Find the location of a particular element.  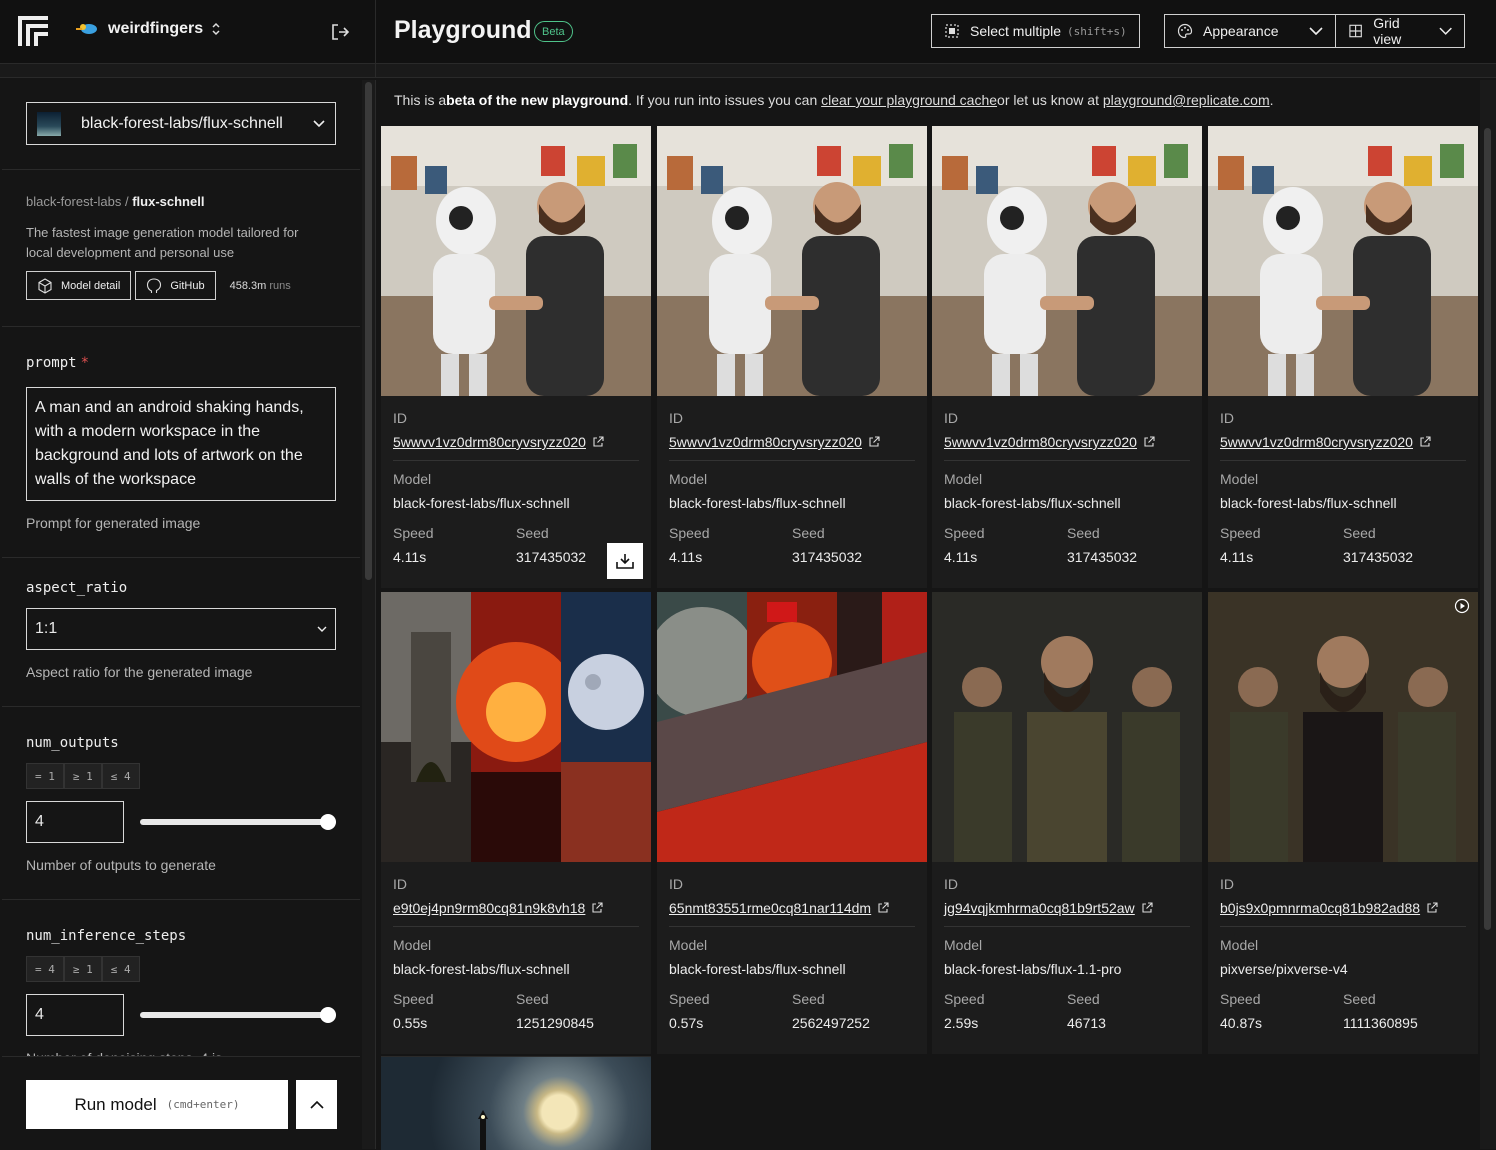

prompt-help: Prompt for generated image is located at coordinates (113, 523).